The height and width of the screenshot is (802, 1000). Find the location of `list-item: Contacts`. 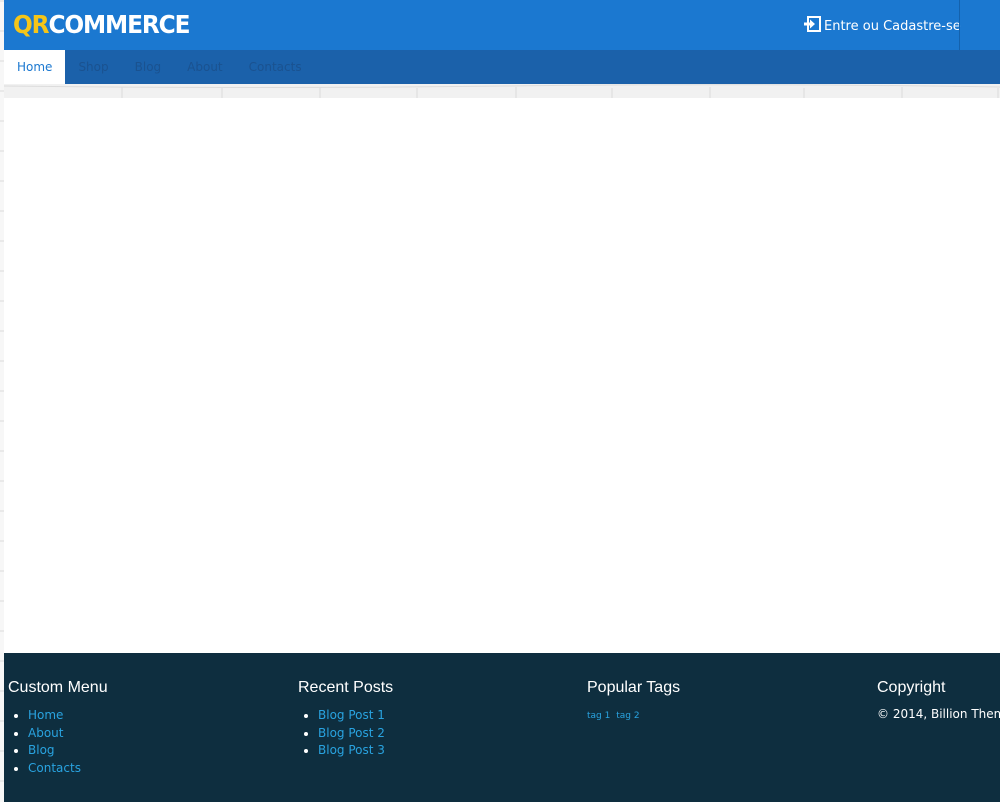

list-item: Contacts is located at coordinates (68, 769).